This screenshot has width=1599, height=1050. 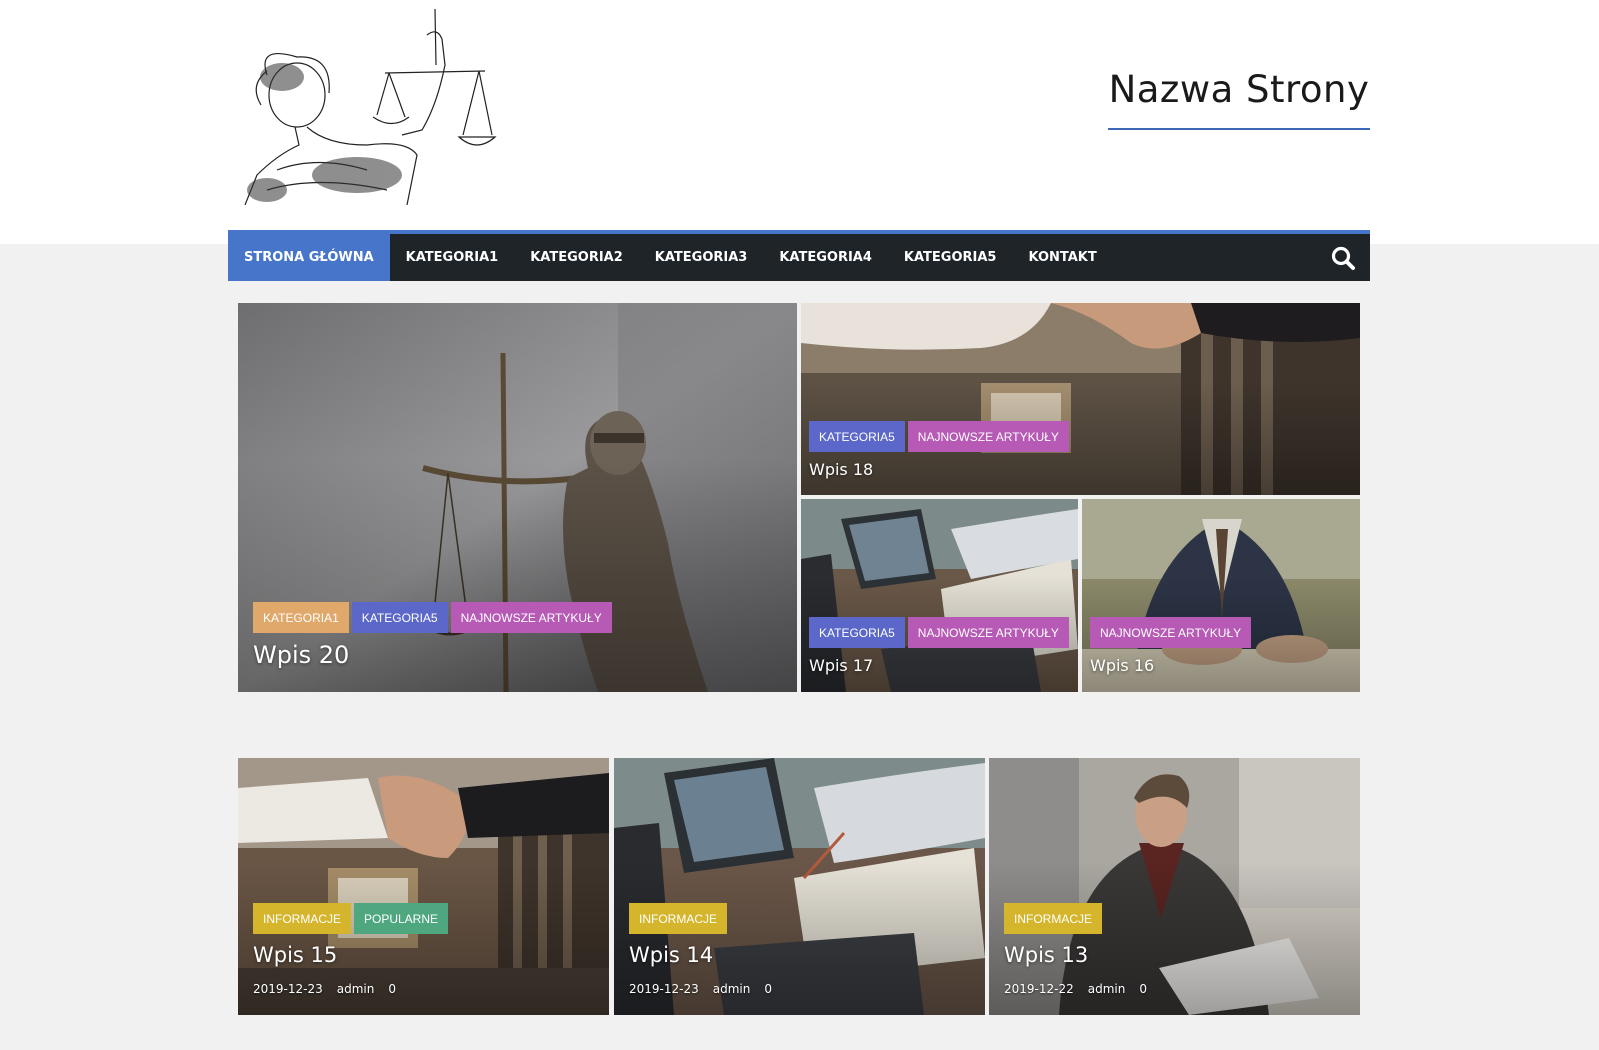 I want to click on search-icon, so click(x=1343, y=258).